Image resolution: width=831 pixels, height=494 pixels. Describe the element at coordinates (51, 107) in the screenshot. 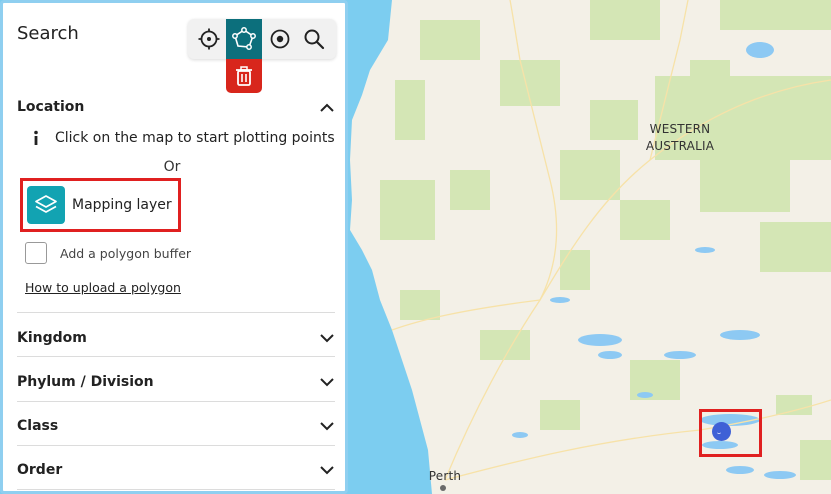

I see `location-heading: Location` at that location.